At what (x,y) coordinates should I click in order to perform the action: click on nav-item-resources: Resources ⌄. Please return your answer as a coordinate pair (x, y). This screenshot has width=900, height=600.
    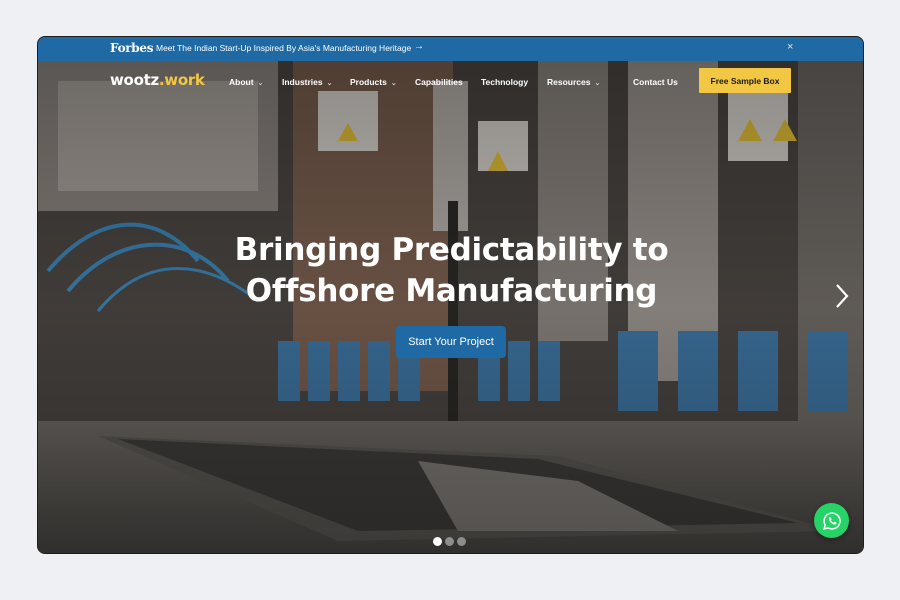
    Looking at the image, I should click on (573, 82).